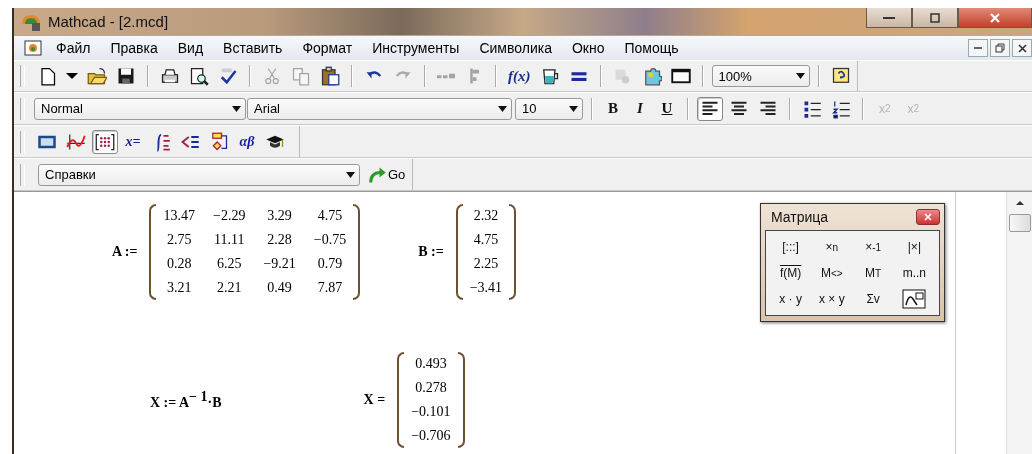 This screenshot has height=454, width=1032. What do you see at coordinates (97, 76) in the screenshot?
I see `open-folder-icon` at bounding box center [97, 76].